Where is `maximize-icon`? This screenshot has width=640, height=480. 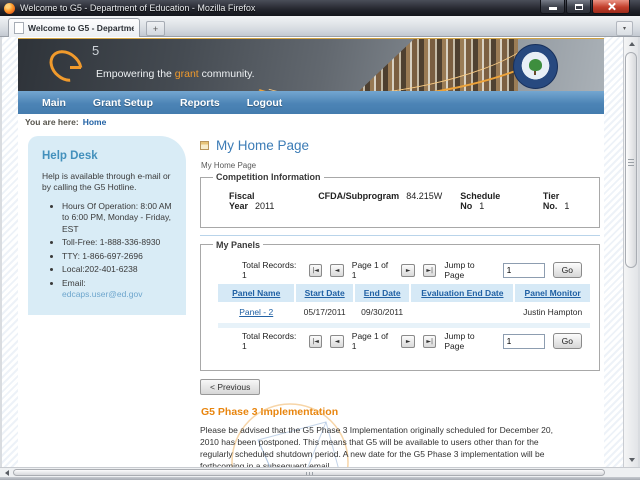
maximize-icon is located at coordinates (578, 6).